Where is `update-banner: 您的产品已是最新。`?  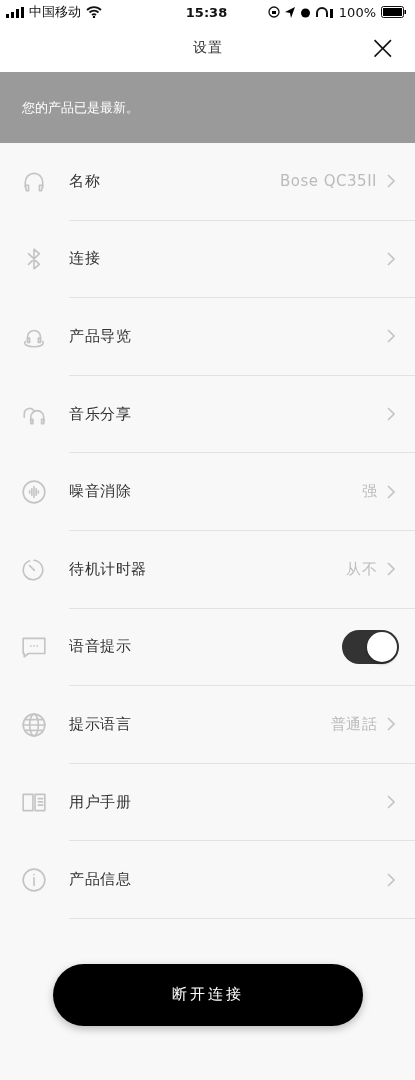 update-banner: 您的产品已是最新。 is located at coordinates (207, 107).